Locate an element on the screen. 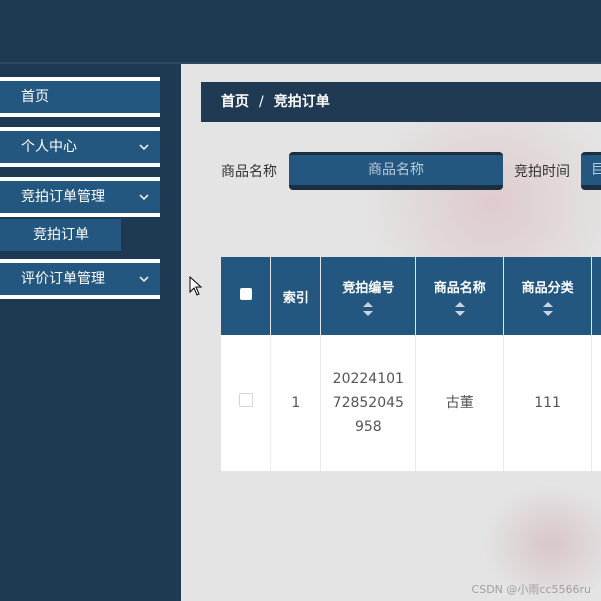 This screenshot has height=601, width=601. cell-index: 1 is located at coordinates (296, 403).